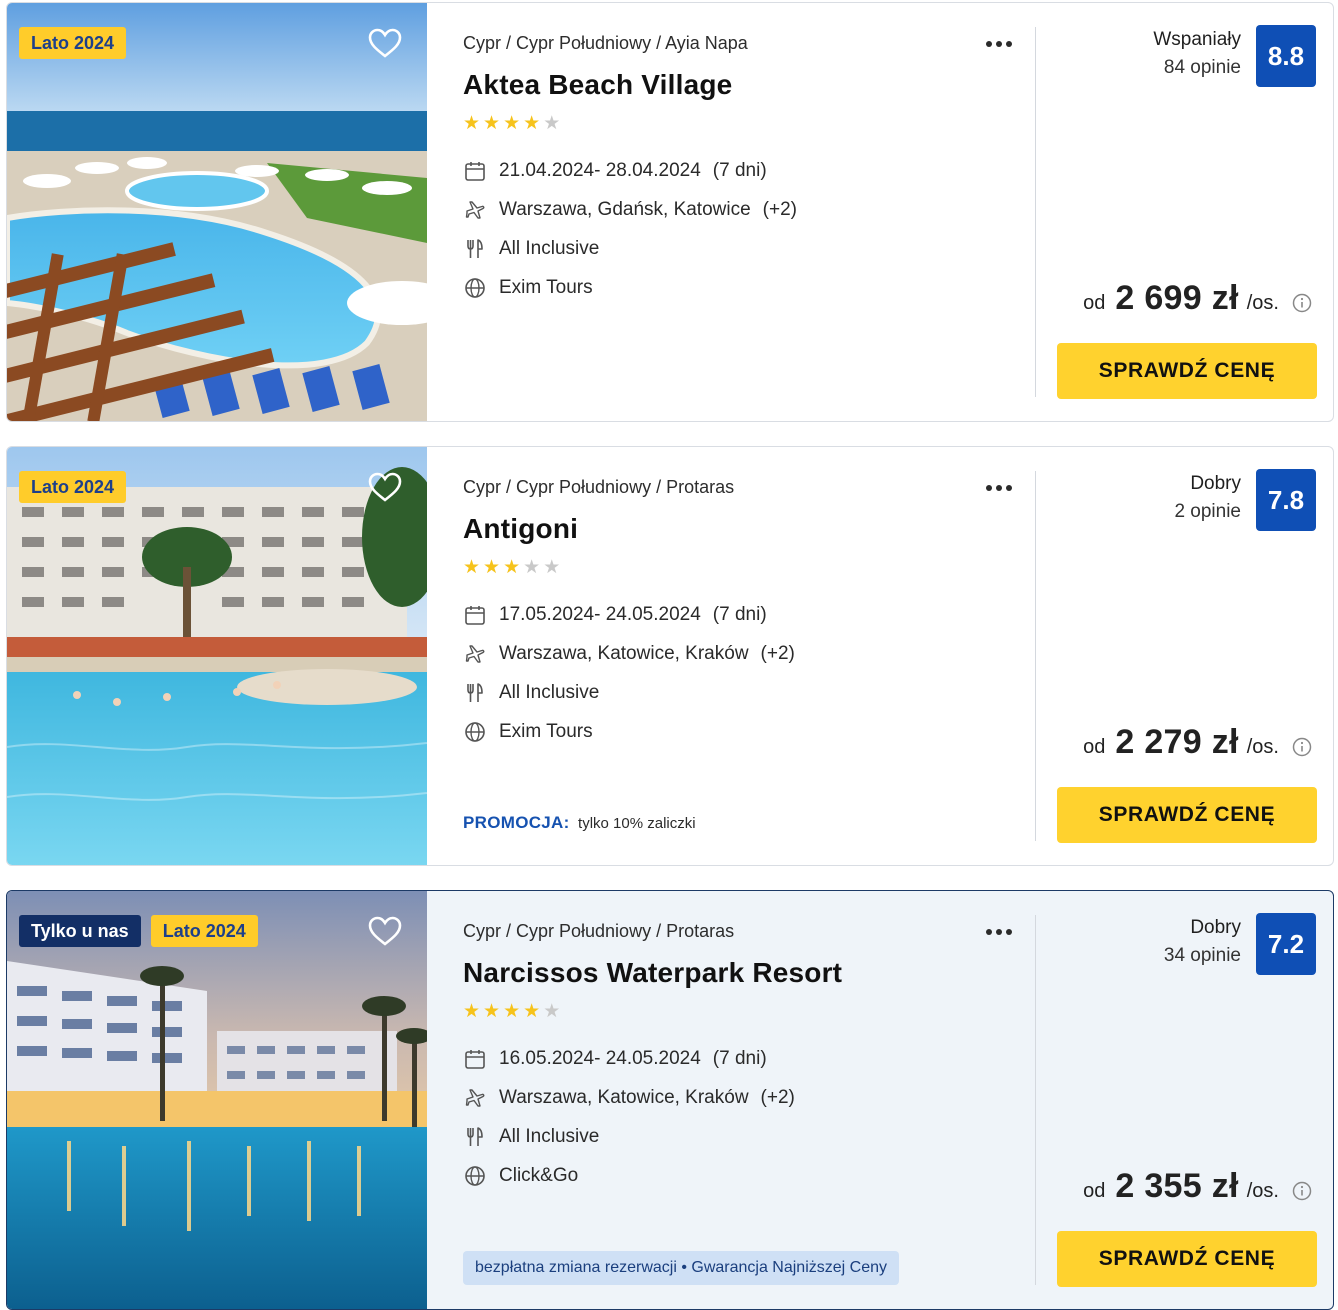  What do you see at coordinates (652, 973) in the screenshot?
I see `hotel-name: Narcissos Waterpark Resort` at bounding box center [652, 973].